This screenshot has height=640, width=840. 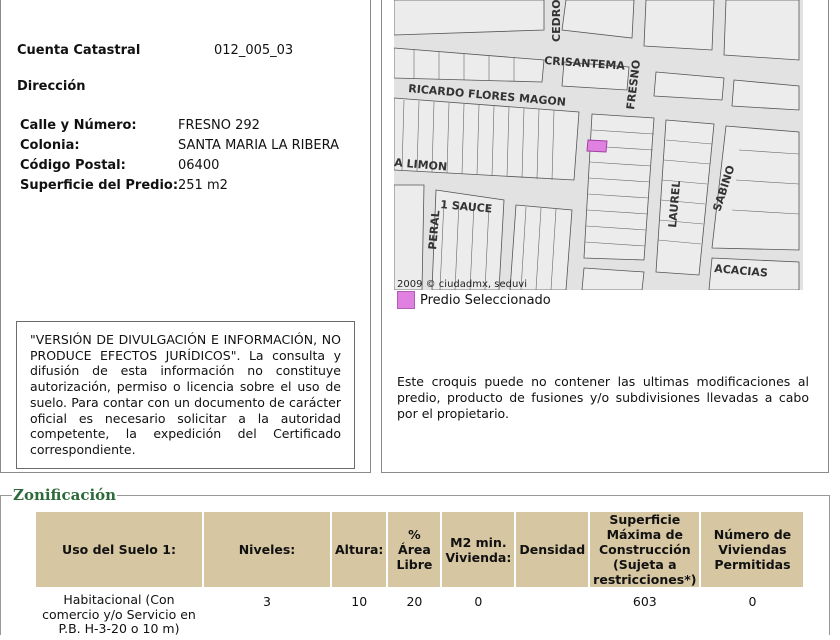 What do you see at coordinates (79, 50) in the screenshot?
I see `cuenta-label: Cuenta Catastral` at bounding box center [79, 50].